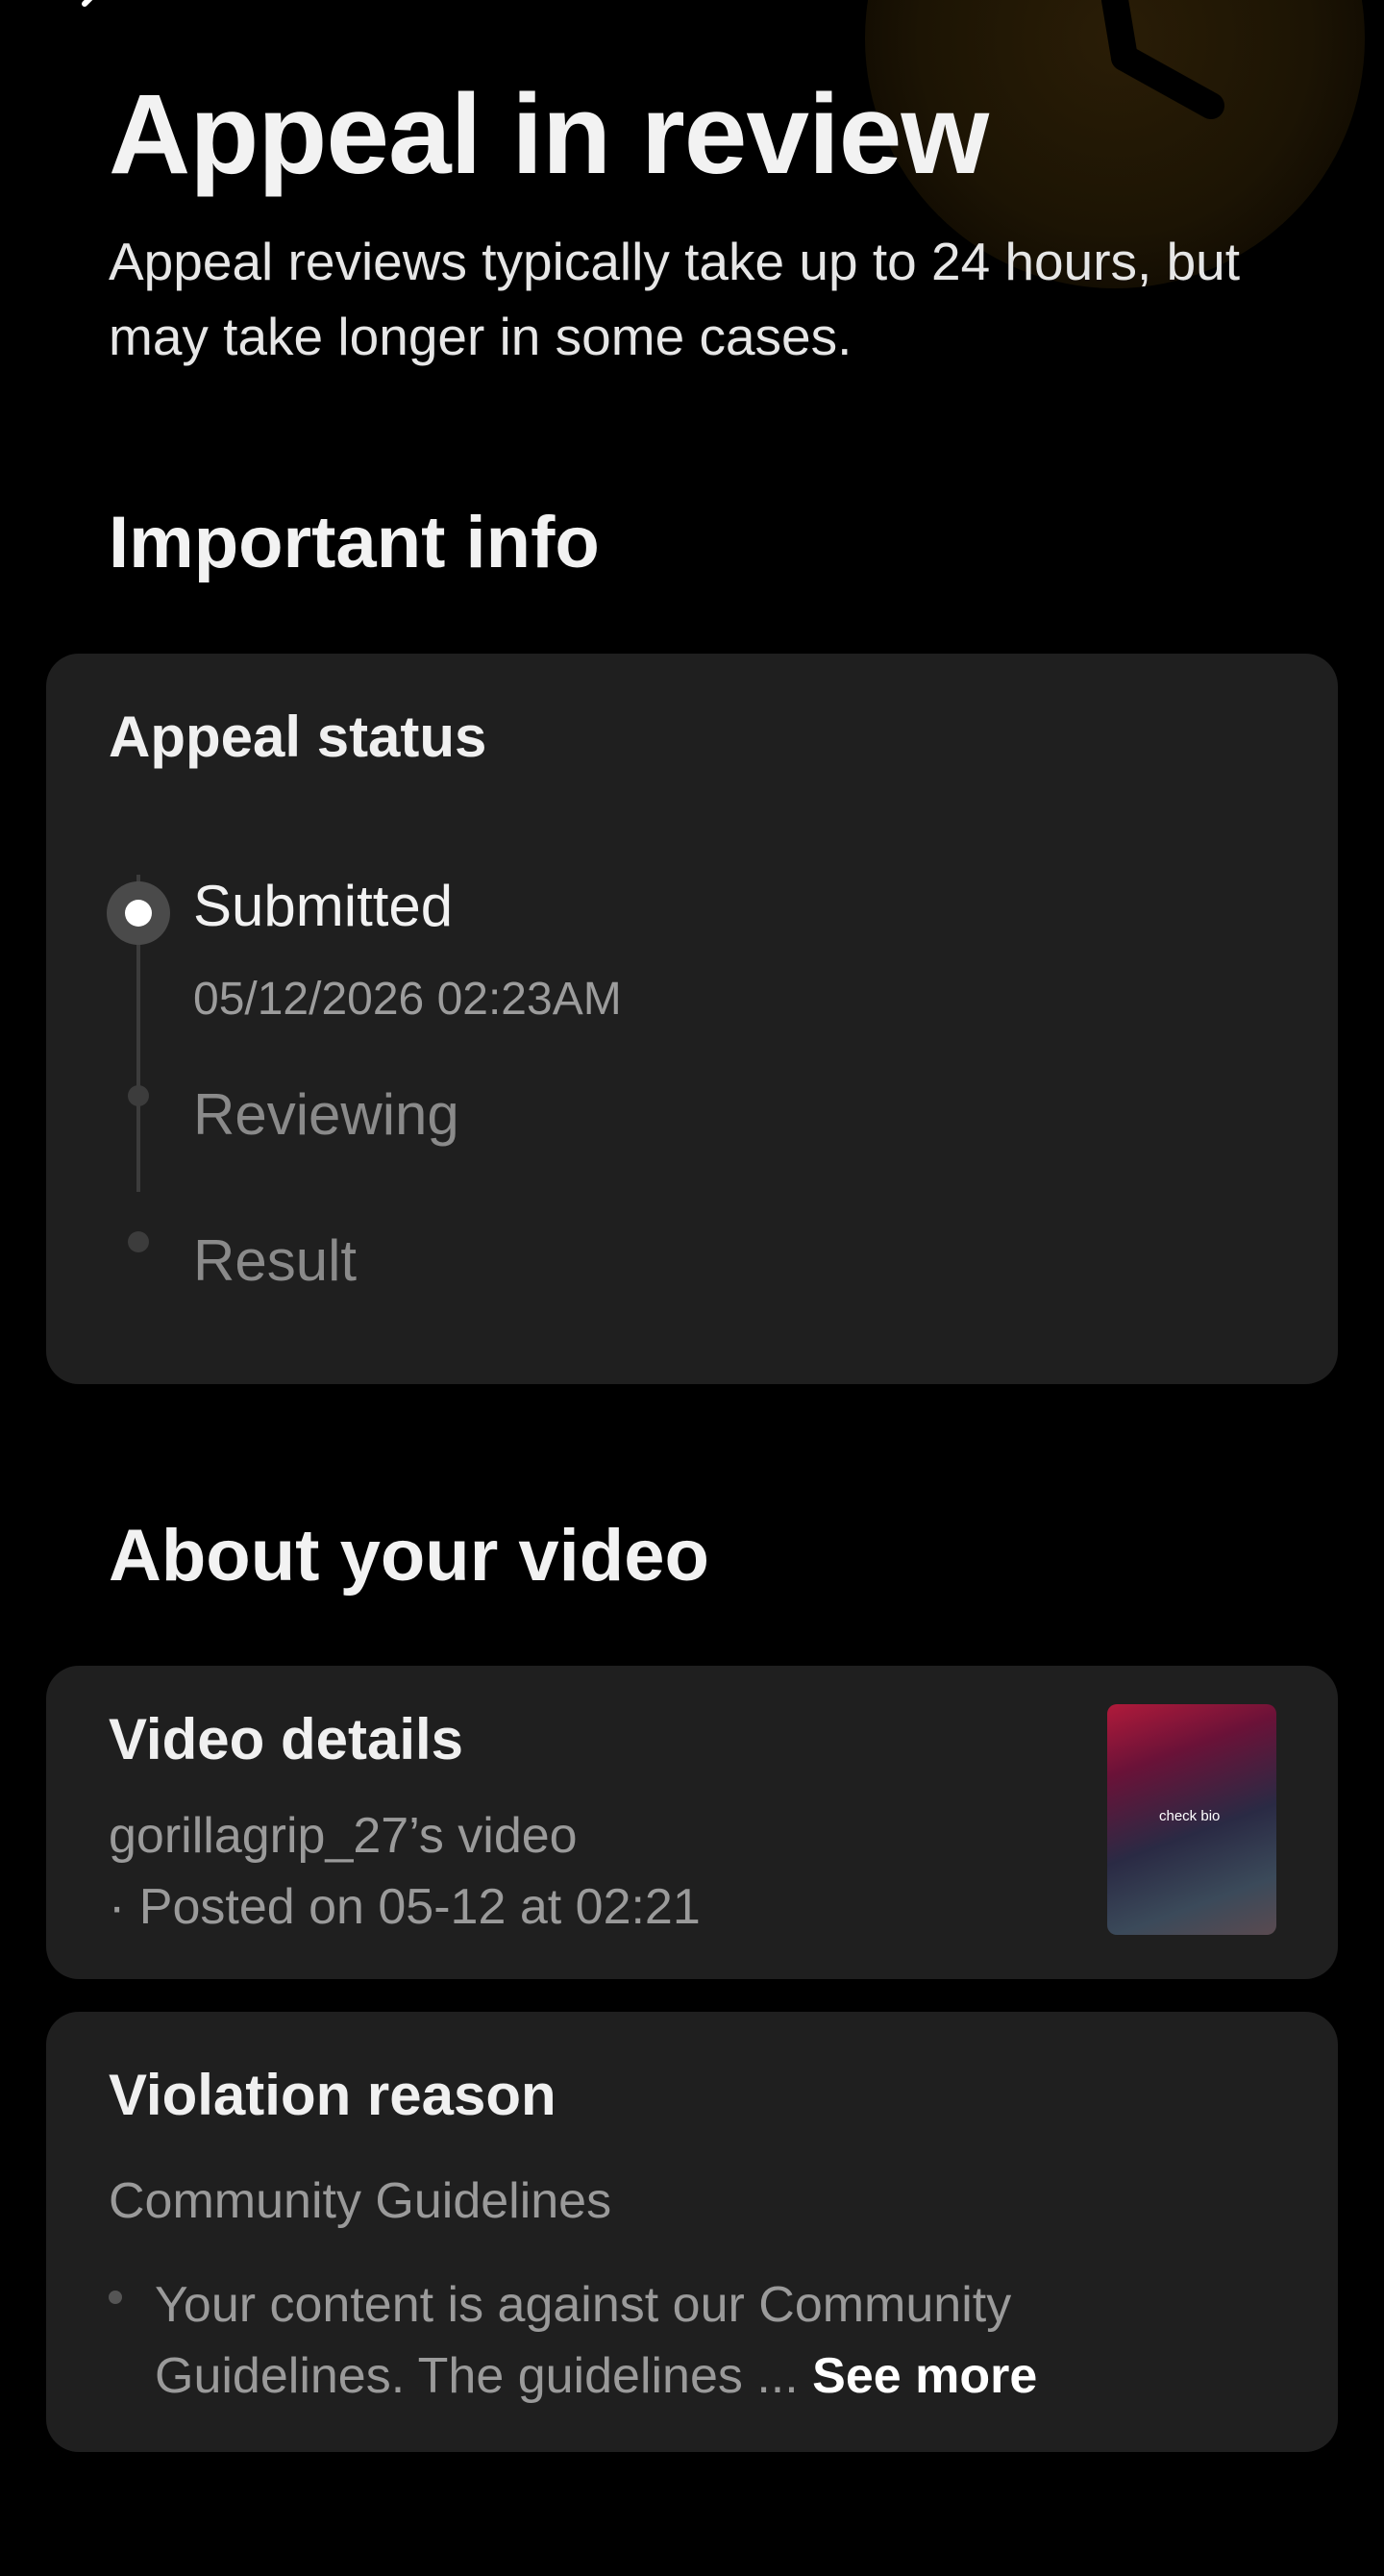 Image resolution: width=1384 pixels, height=2576 pixels. What do you see at coordinates (286, 1739) in the screenshot?
I see `video-details-title: Video details` at bounding box center [286, 1739].